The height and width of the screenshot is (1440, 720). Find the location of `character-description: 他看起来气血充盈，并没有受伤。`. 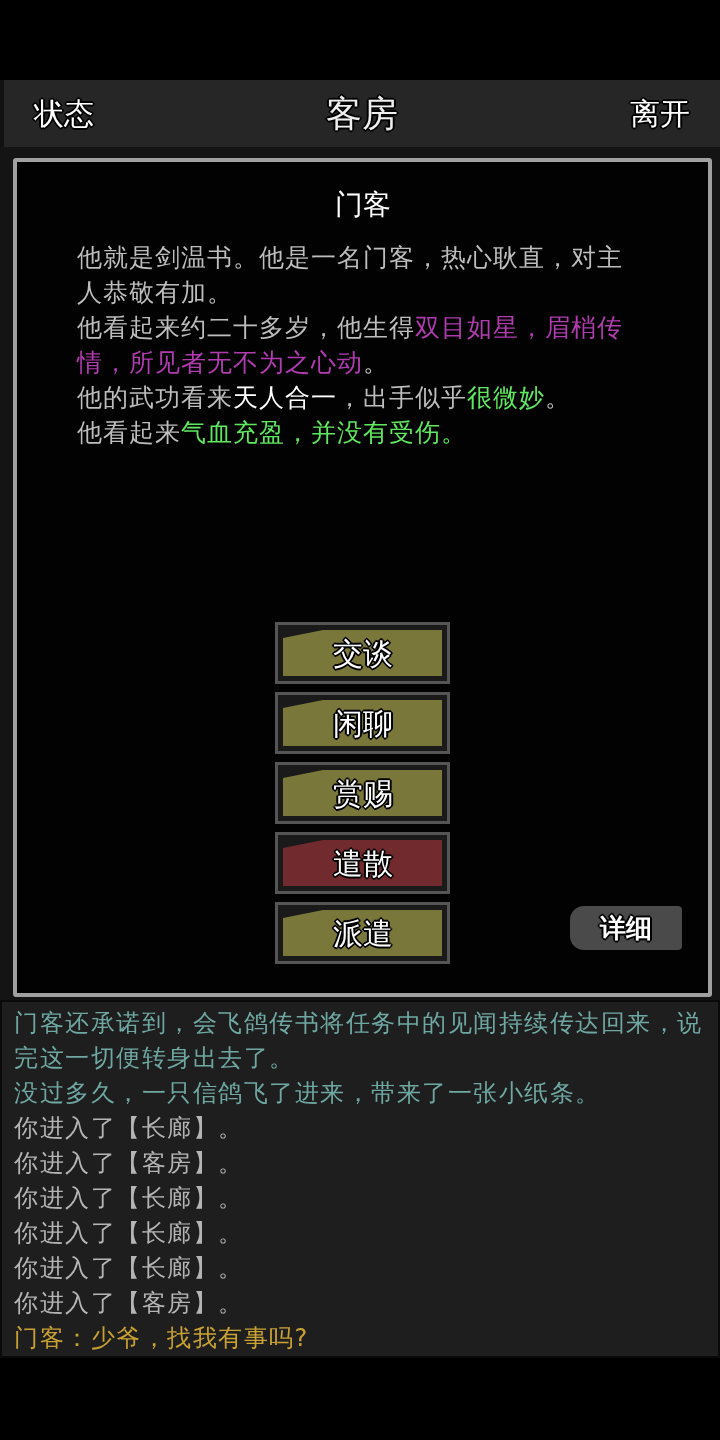

character-description: 他看起来气血充盈，并没有受伤。 is located at coordinates (272, 433).